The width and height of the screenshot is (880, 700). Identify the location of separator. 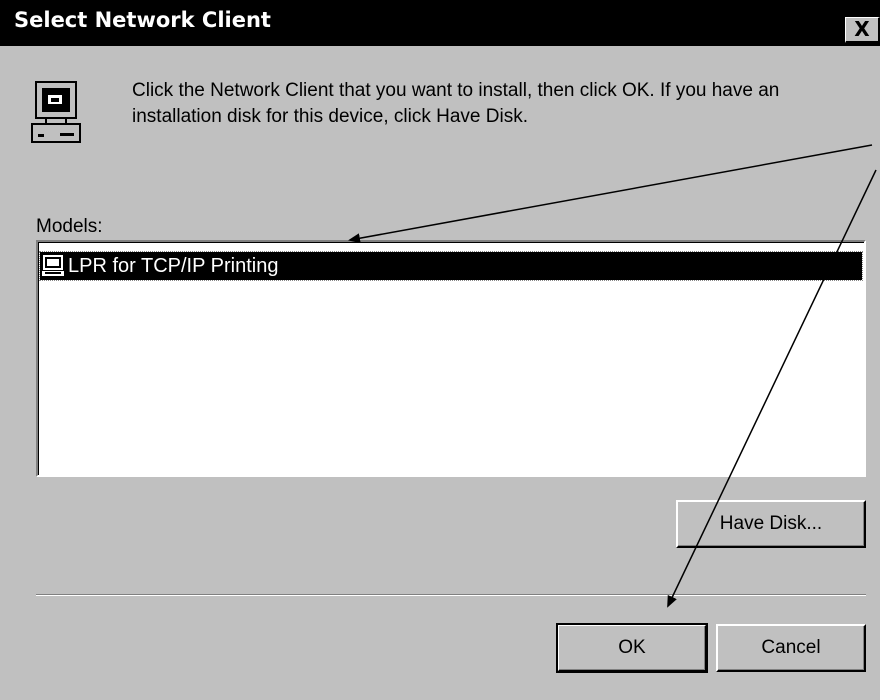
(451, 595).